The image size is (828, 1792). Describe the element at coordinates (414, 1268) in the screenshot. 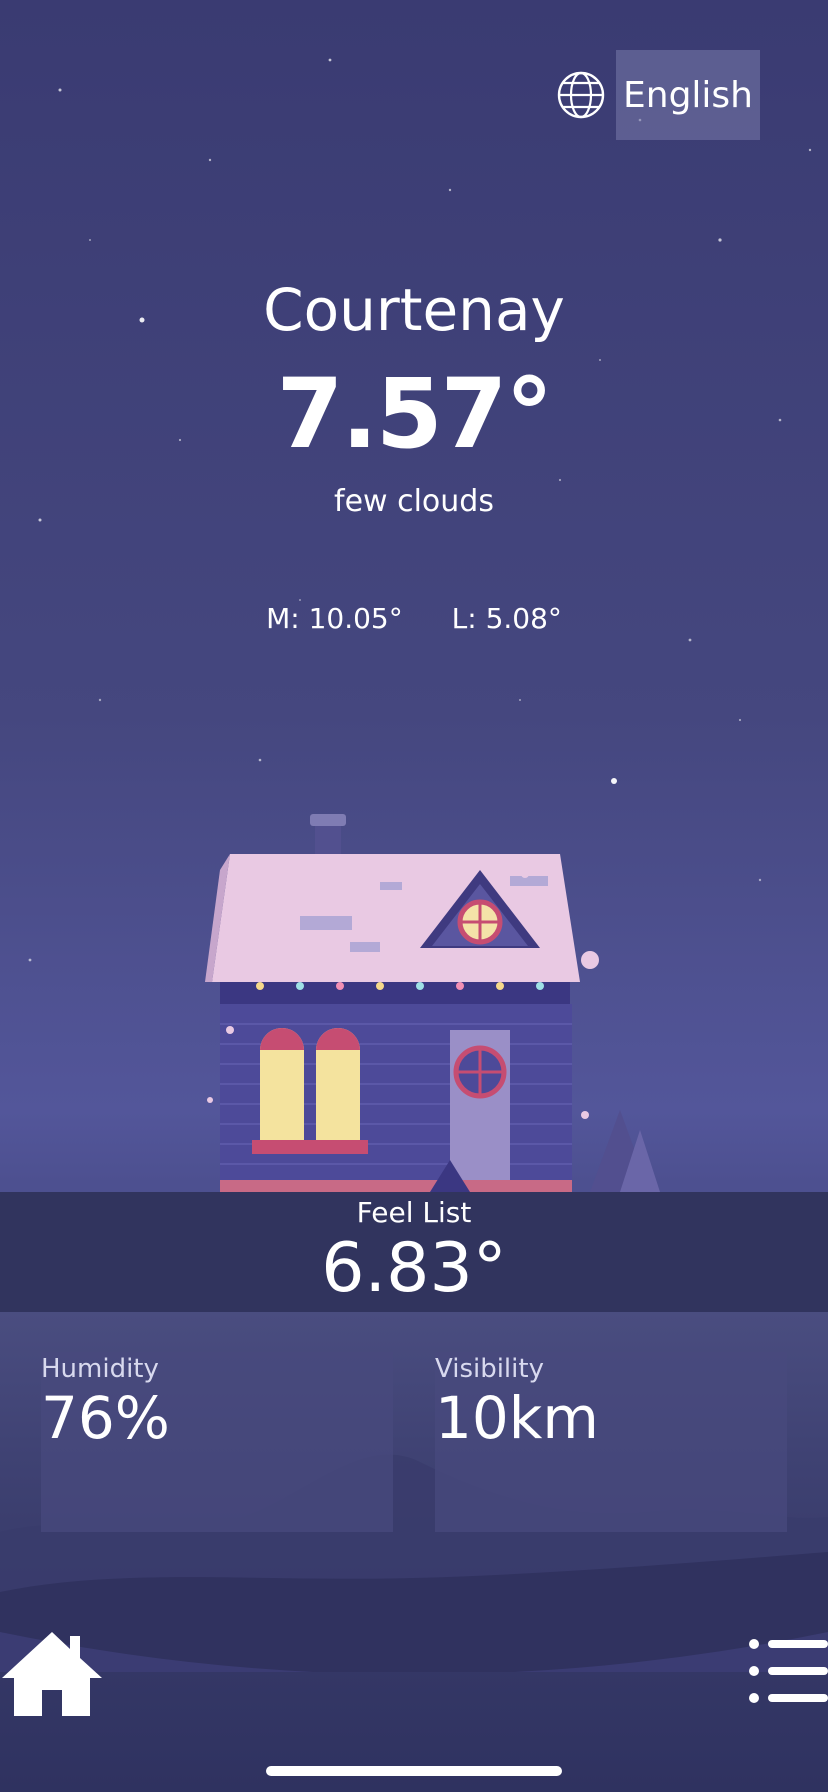

I see `feels-like-value: 6.83°` at that location.